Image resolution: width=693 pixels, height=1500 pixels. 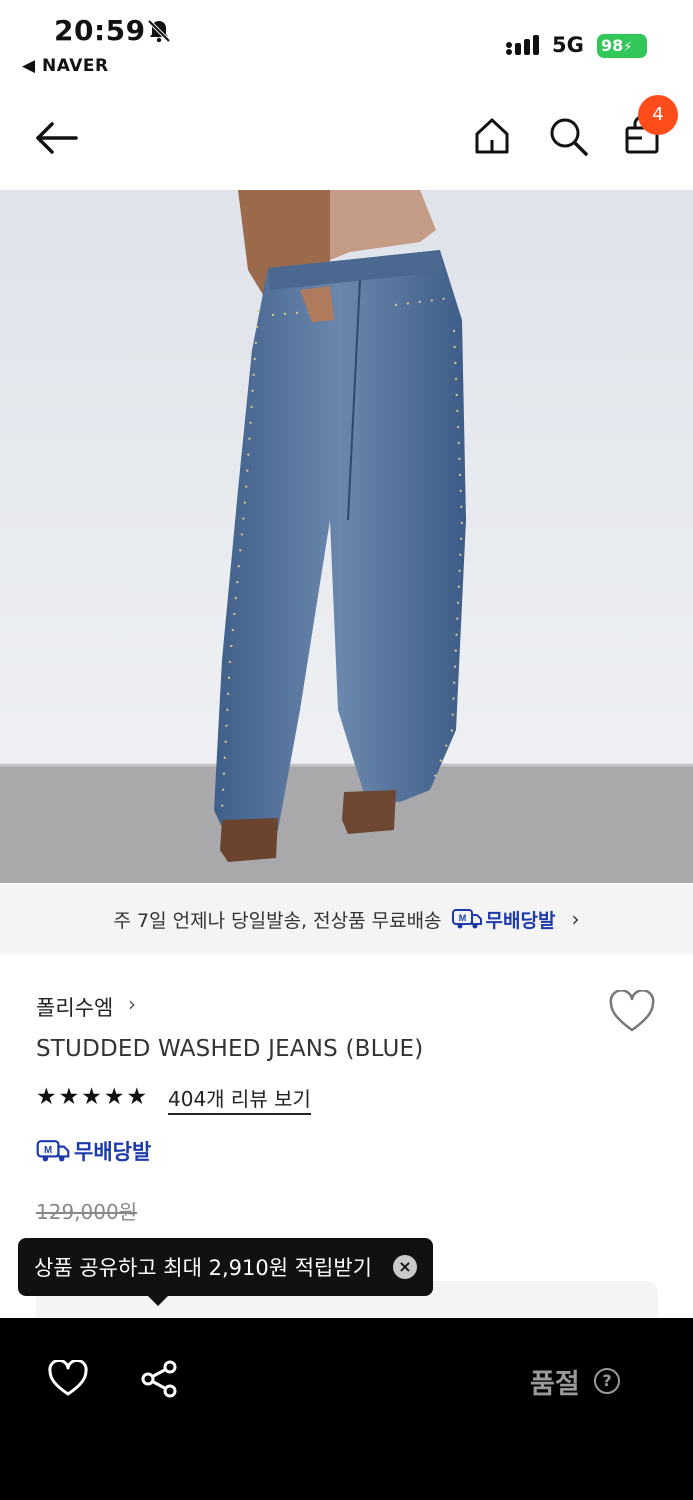 I want to click on battery-level: 98, so click(x=612, y=45).